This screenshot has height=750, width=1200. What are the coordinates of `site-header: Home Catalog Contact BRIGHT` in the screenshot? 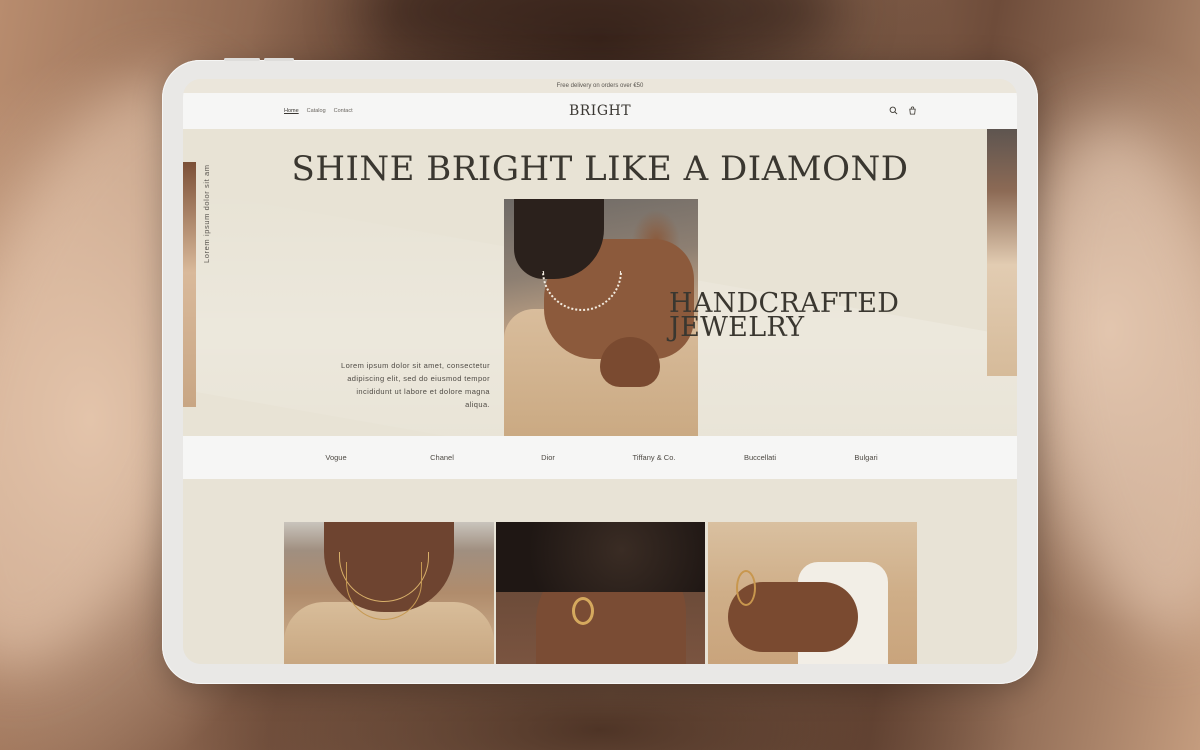 It's located at (600, 111).